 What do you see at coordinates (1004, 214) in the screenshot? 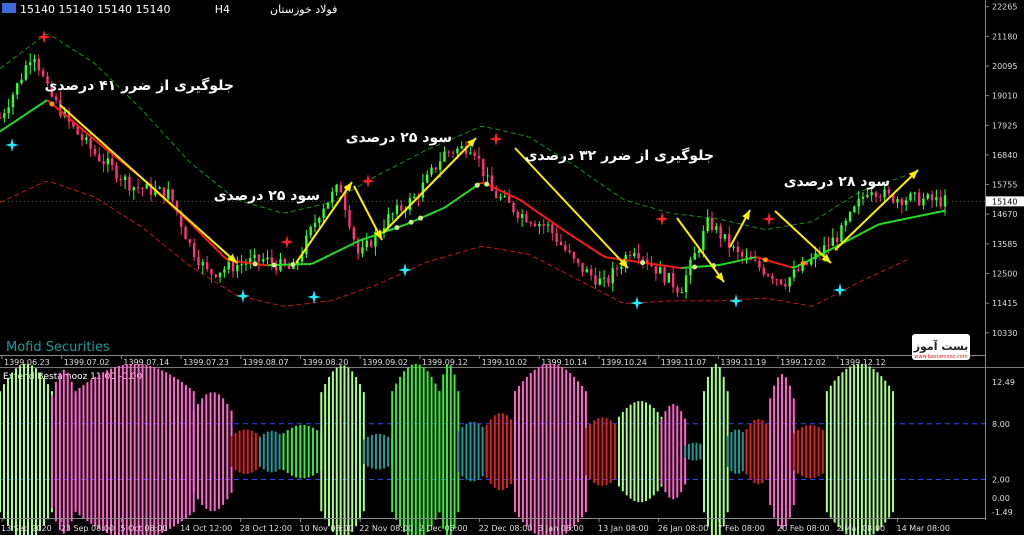
I see `price-tick-label: 14670` at bounding box center [1004, 214].